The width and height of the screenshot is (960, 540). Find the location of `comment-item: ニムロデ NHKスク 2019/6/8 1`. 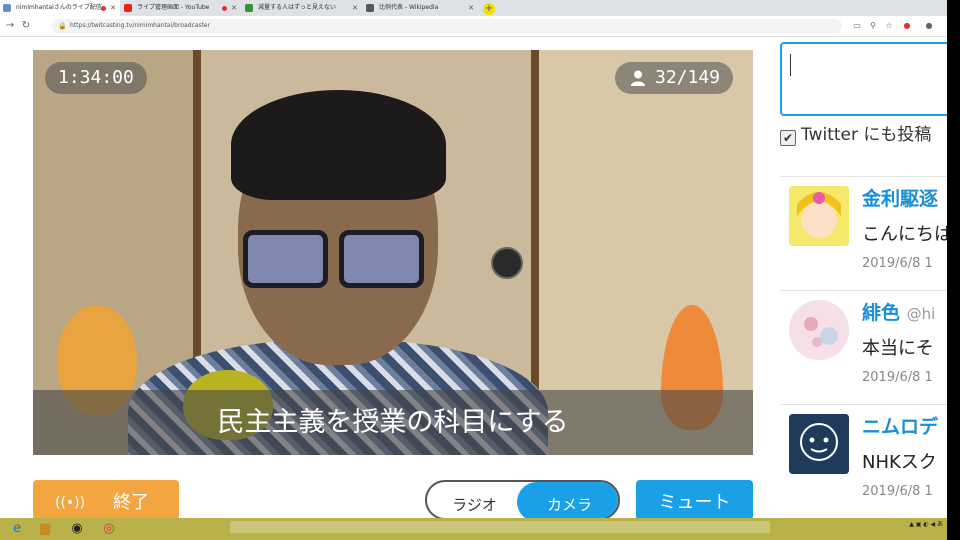

comment-item: ニムロデ NHKスク 2019/6/8 1 is located at coordinates (863, 461).